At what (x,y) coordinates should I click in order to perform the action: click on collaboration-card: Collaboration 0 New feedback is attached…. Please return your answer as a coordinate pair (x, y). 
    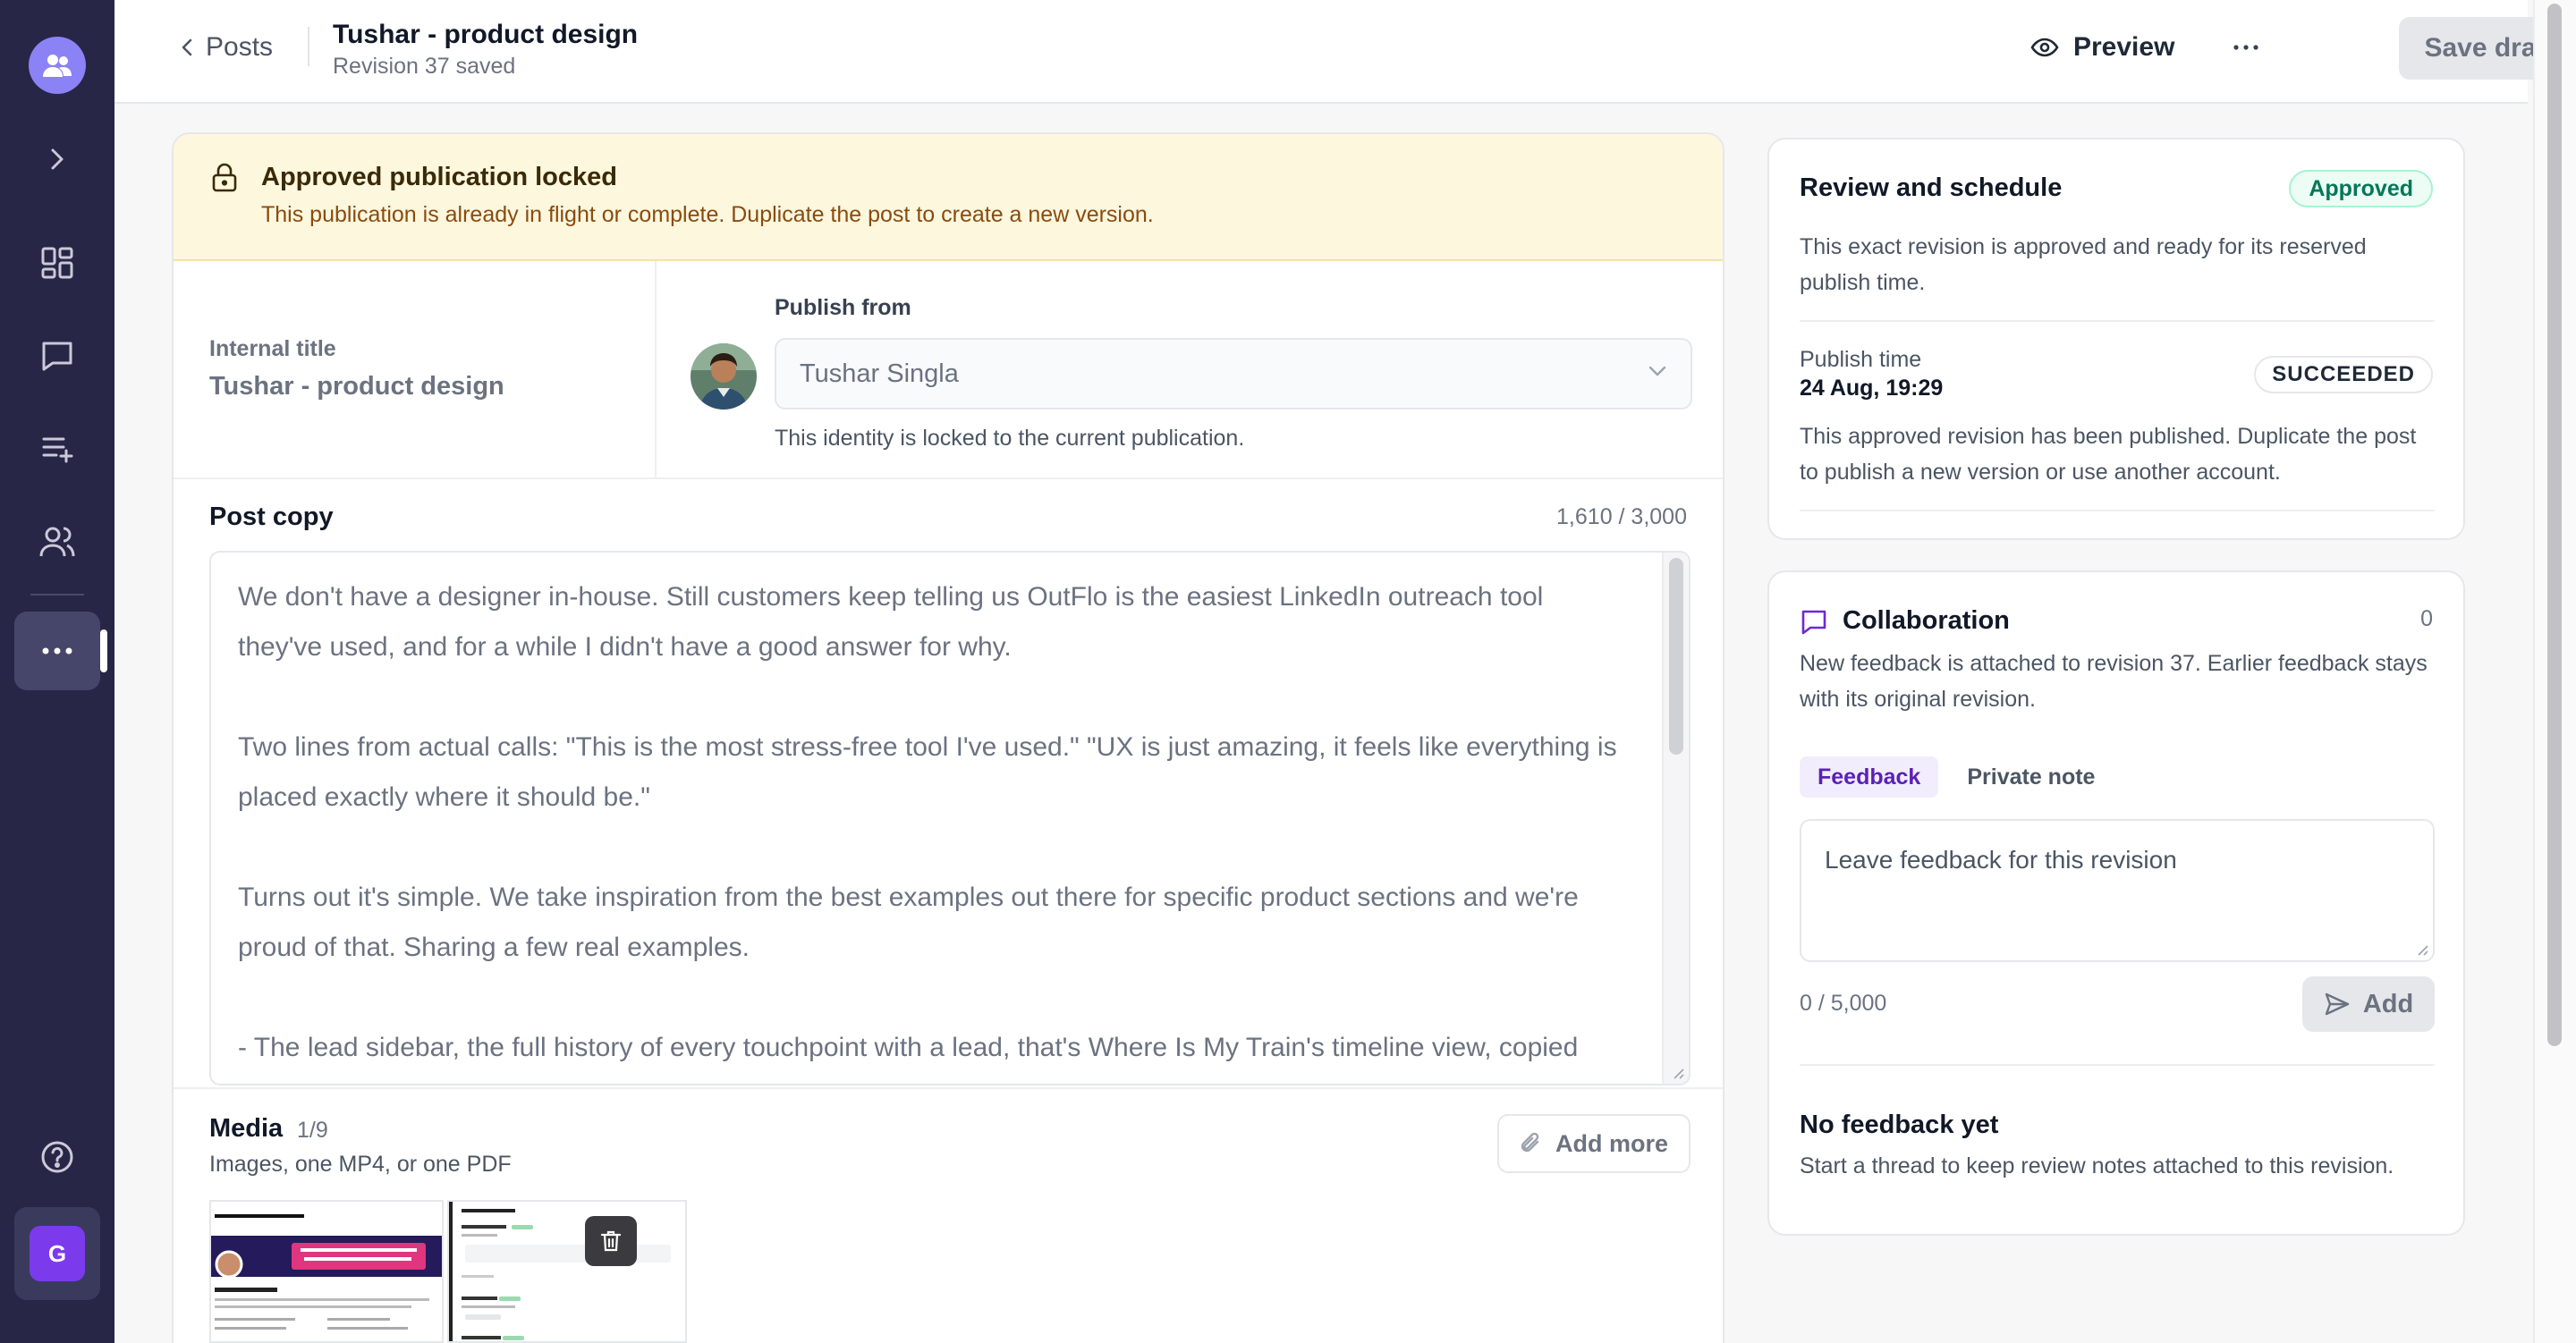
    Looking at the image, I should click on (2116, 903).